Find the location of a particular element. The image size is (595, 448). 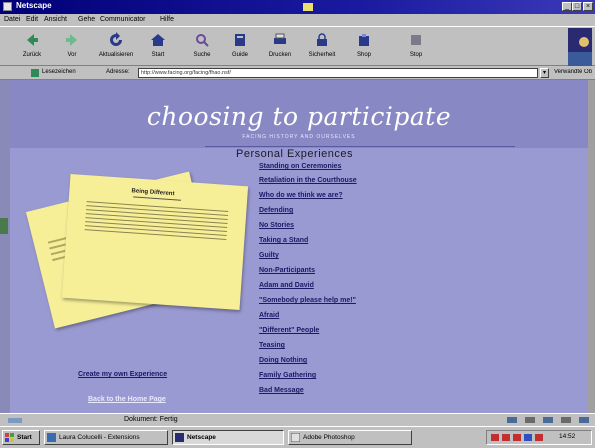

back-arrow-icon is located at coordinates (32, 40).